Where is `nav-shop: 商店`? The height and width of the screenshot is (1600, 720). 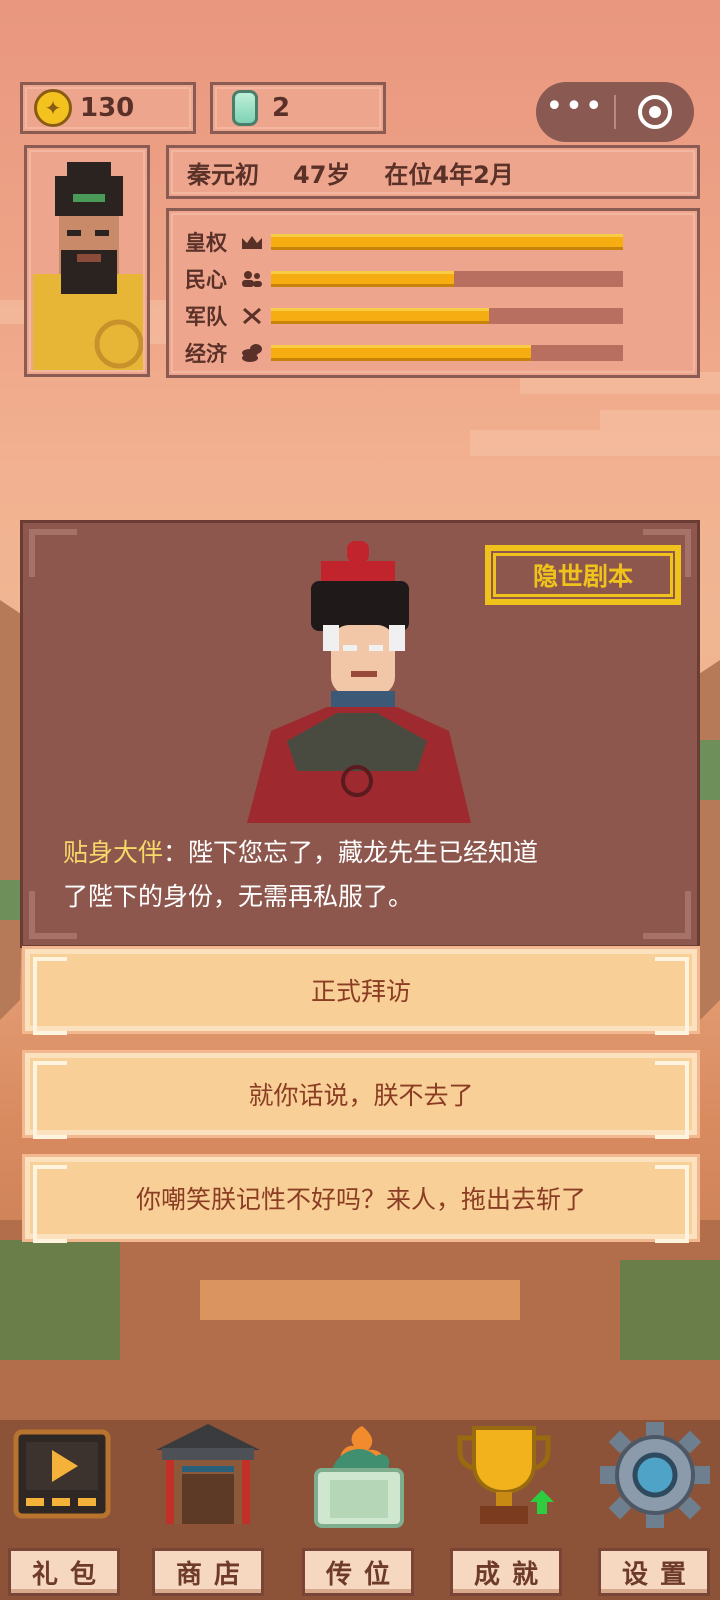
nav-shop: 商店 is located at coordinates (208, 1509).